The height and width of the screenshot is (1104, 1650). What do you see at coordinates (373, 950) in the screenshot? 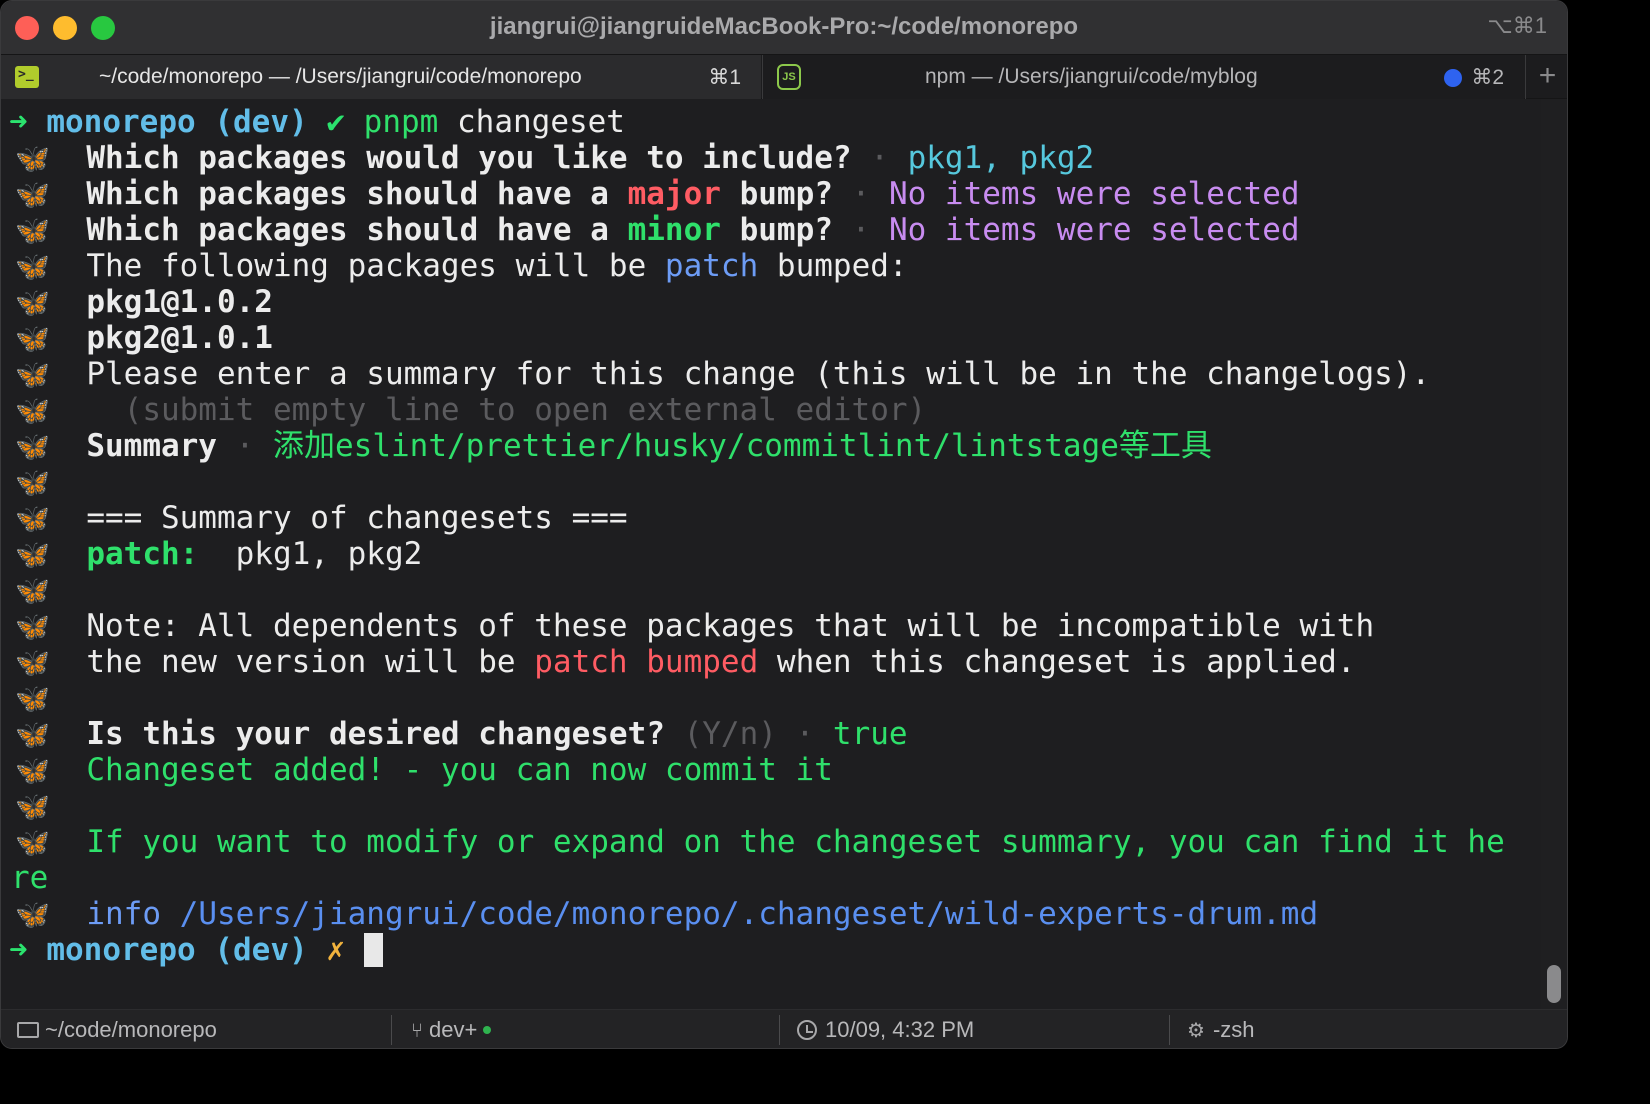
I see `text-cursor` at bounding box center [373, 950].